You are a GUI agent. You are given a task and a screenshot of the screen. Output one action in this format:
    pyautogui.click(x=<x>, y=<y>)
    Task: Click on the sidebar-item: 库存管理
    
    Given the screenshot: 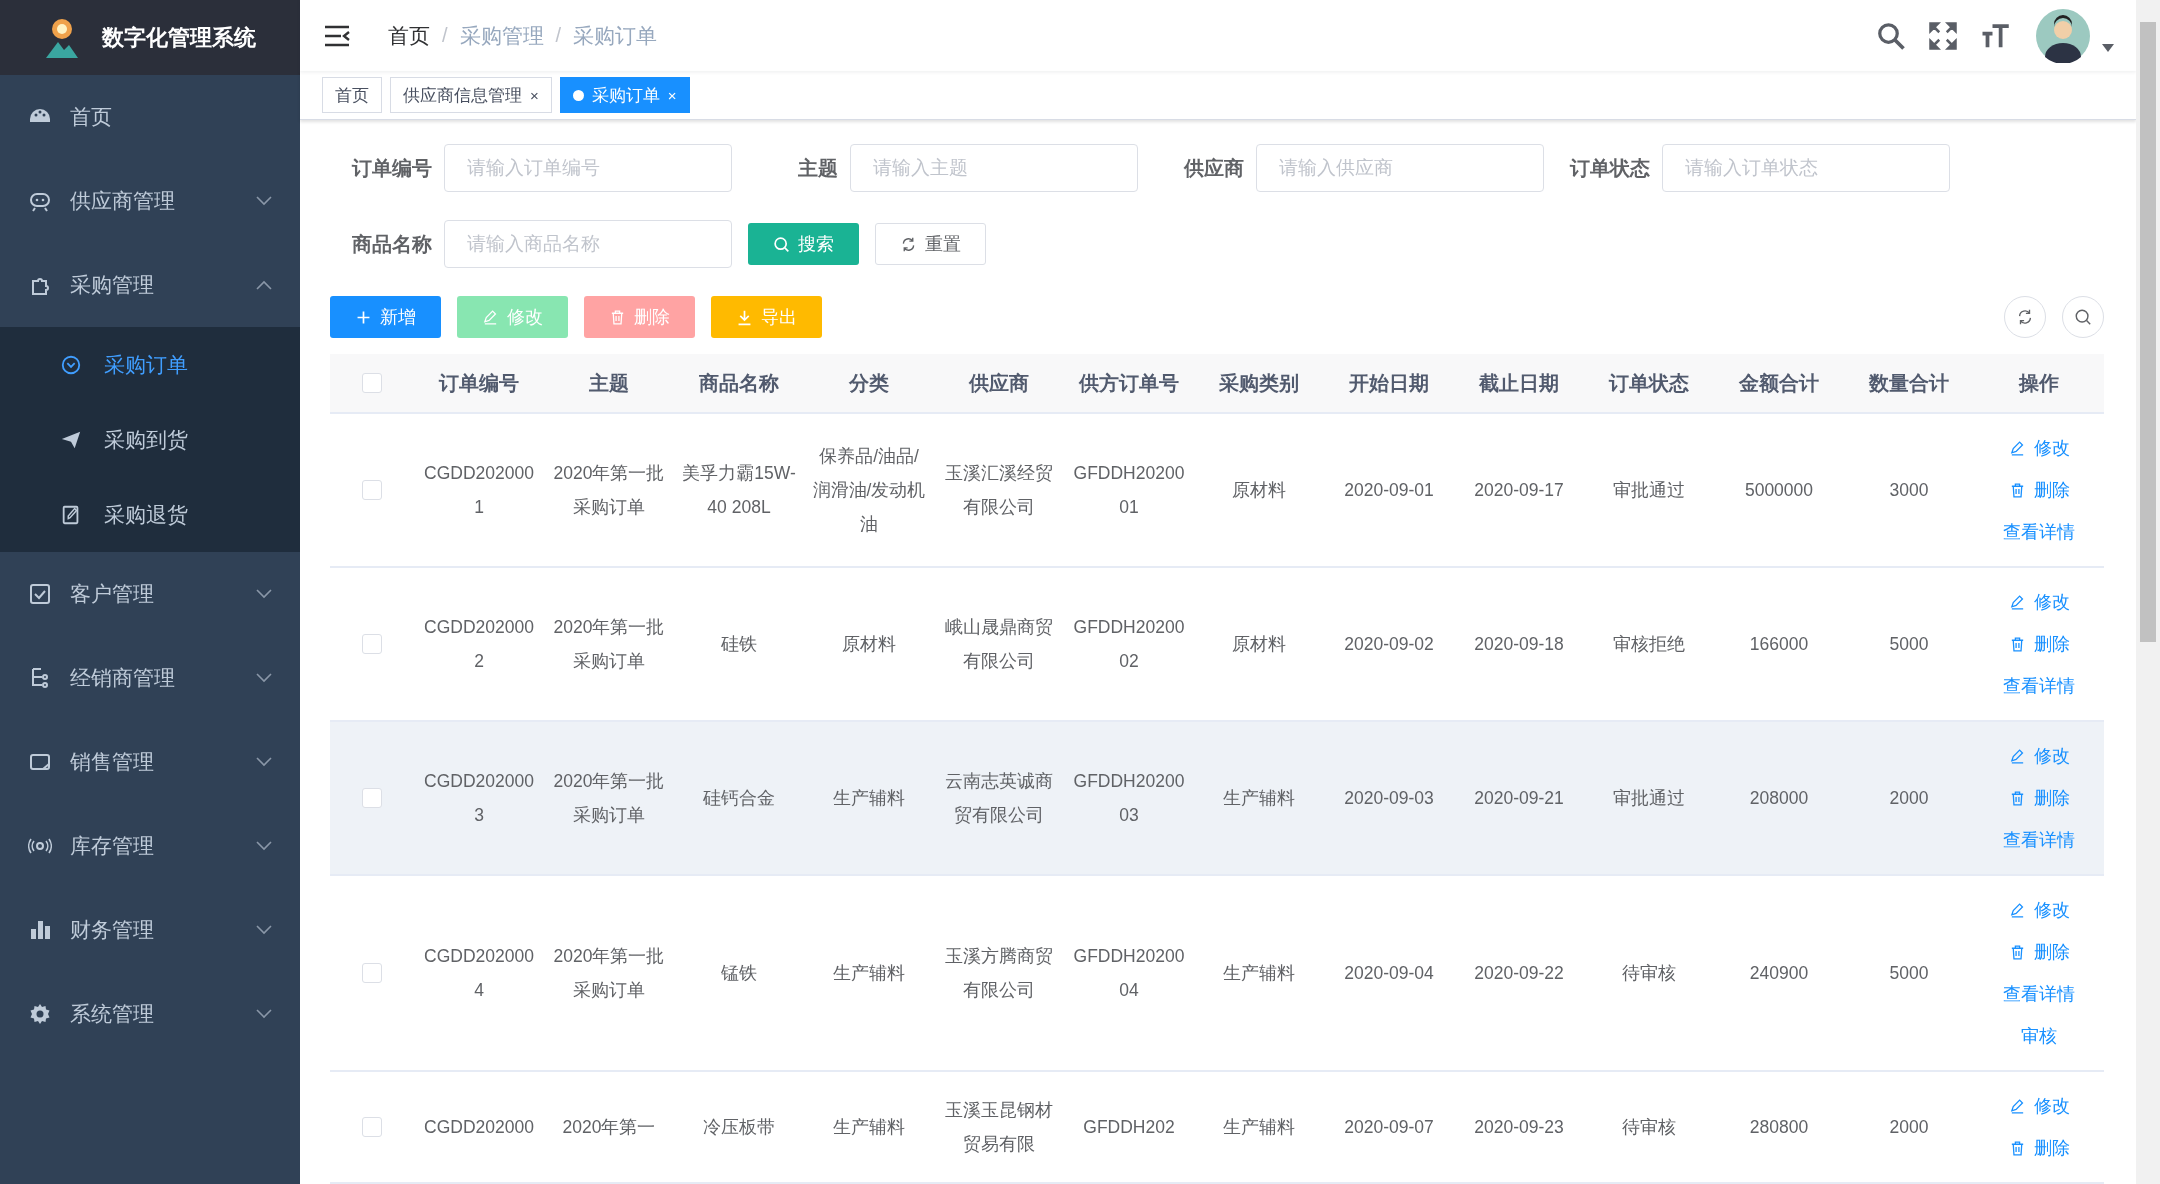 What is the action you would take?
    pyautogui.click(x=150, y=846)
    